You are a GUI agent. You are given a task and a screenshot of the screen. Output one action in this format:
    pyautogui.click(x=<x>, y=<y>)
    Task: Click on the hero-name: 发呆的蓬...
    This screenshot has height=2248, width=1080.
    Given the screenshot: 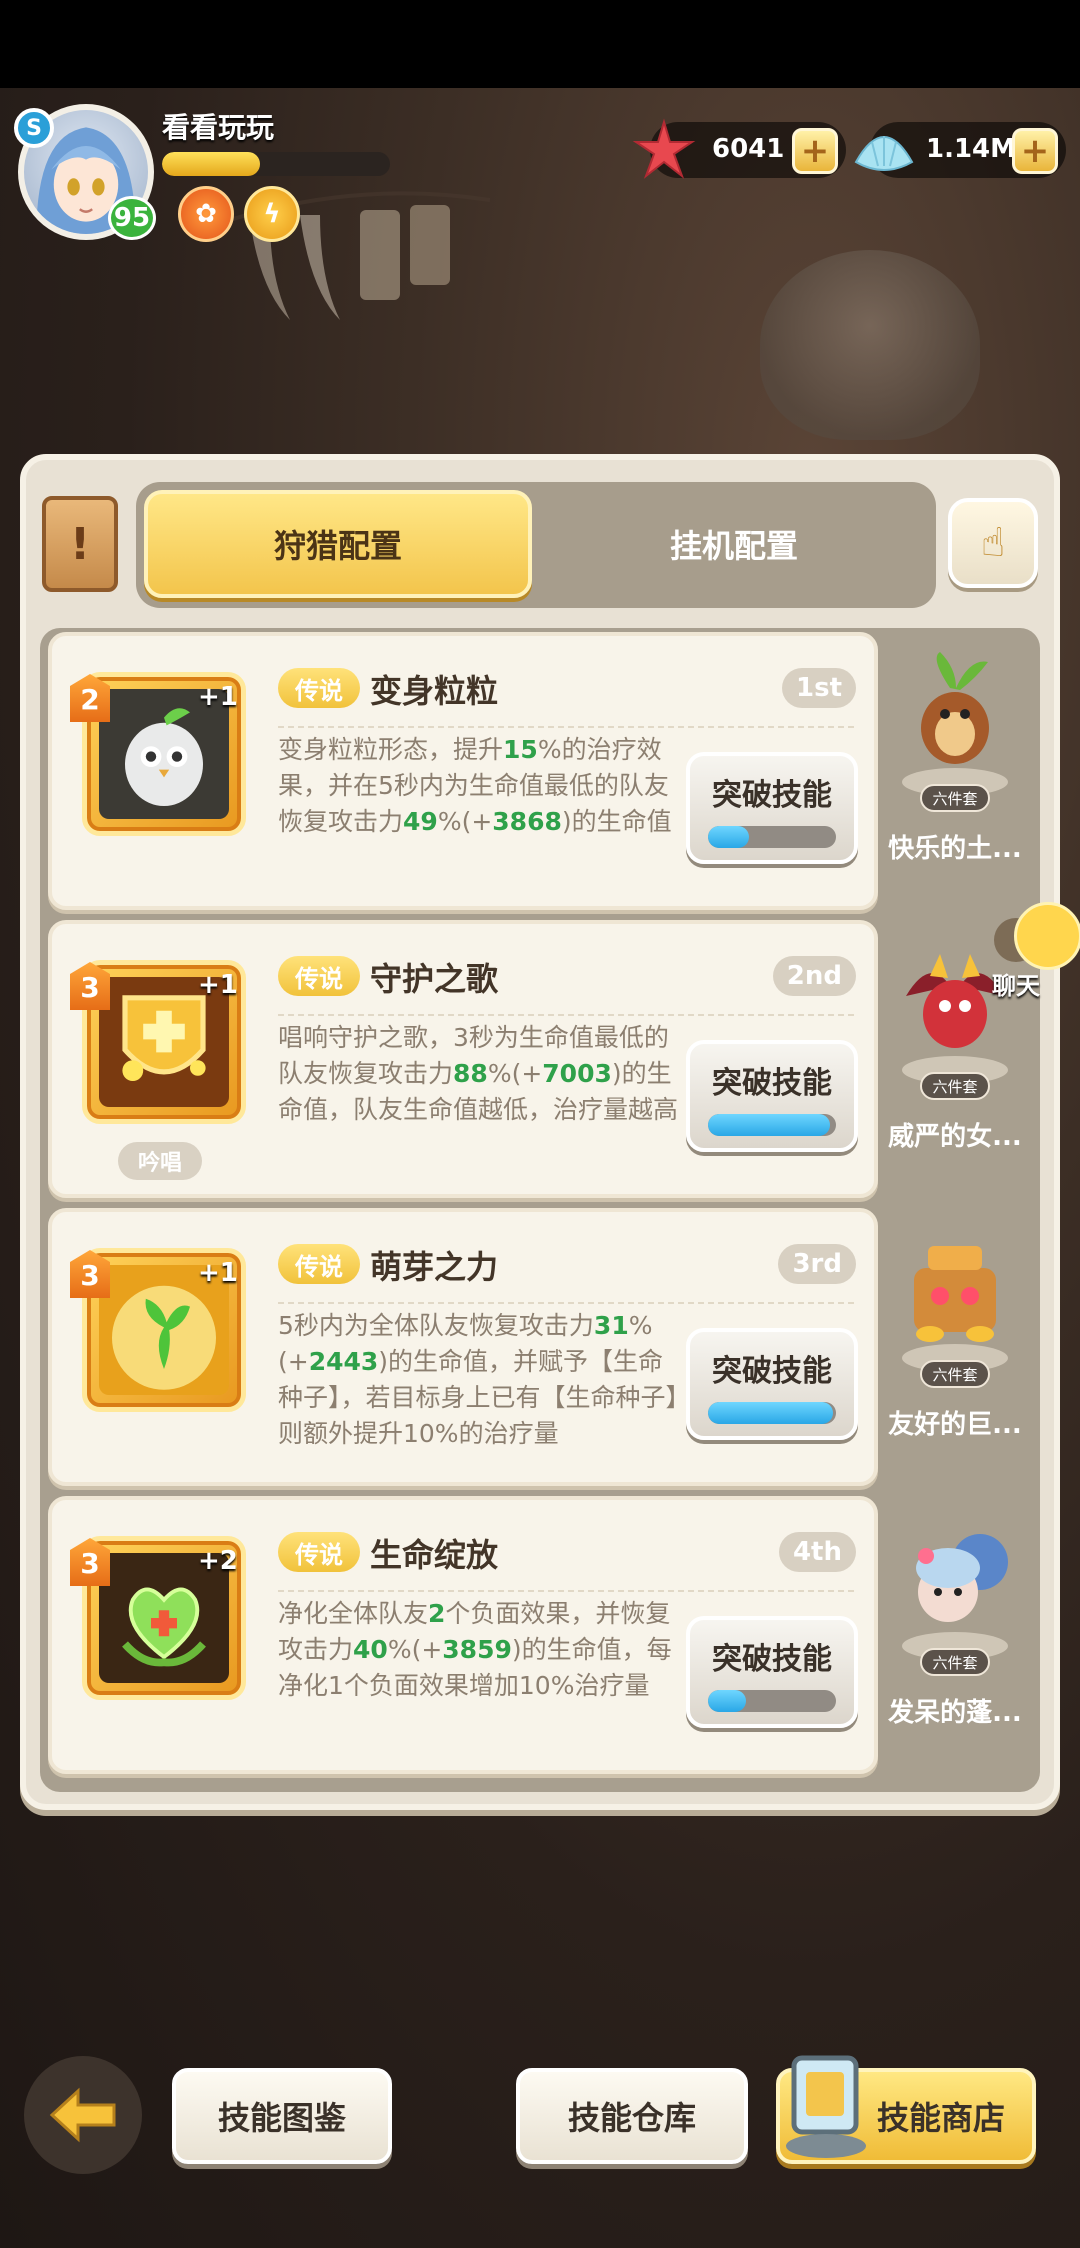 What is the action you would take?
    pyautogui.click(x=955, y=1713)
    